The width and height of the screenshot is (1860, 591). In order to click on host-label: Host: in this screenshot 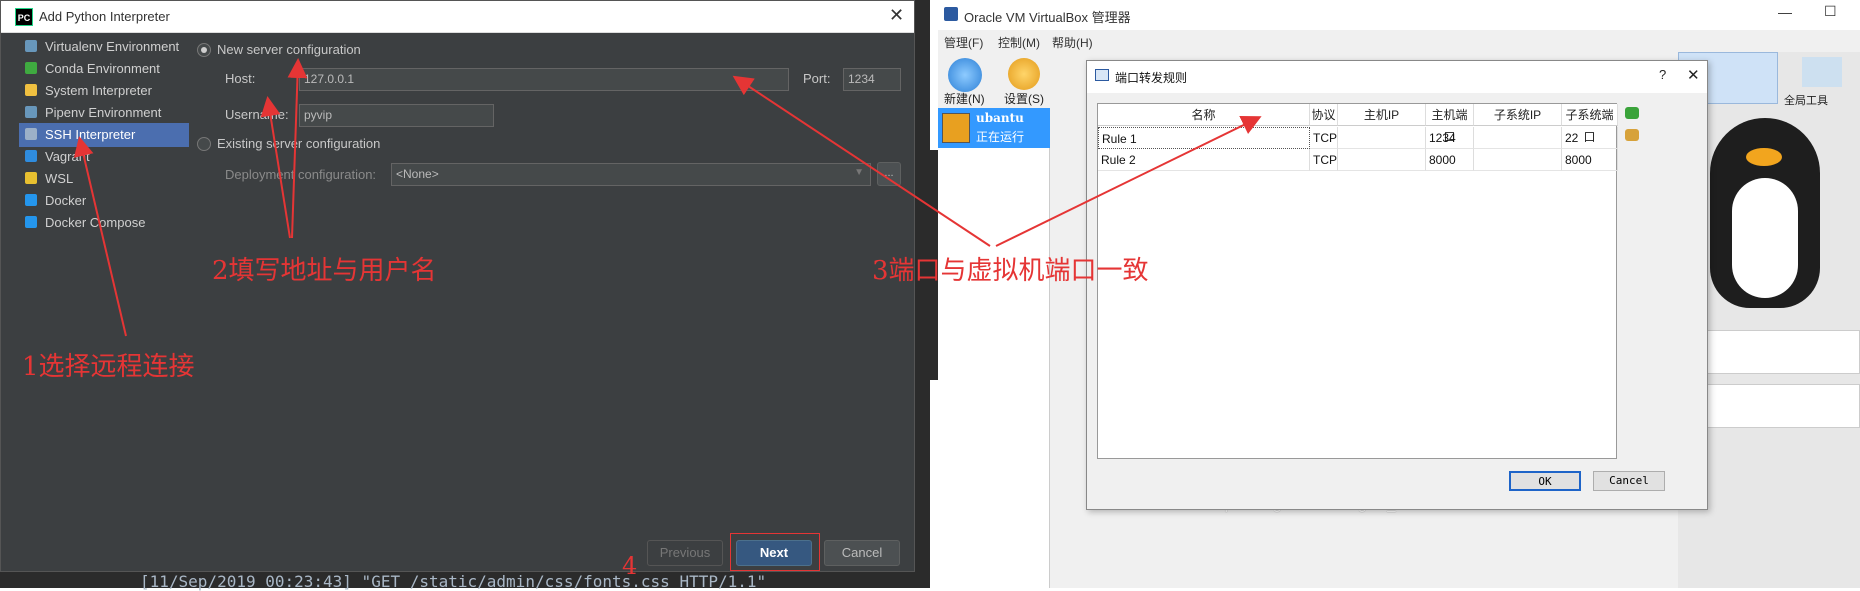, I will do `click(240, 78)`.